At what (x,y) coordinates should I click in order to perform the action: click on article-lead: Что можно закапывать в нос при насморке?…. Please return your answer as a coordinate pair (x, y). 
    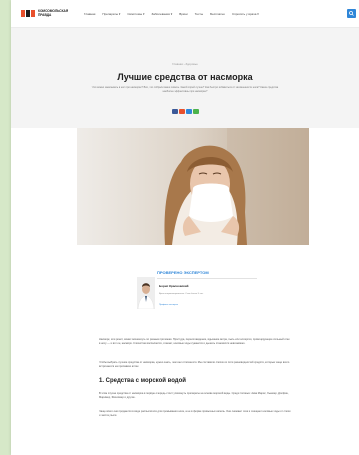
    Looking at the image, I should click on (185, 89).